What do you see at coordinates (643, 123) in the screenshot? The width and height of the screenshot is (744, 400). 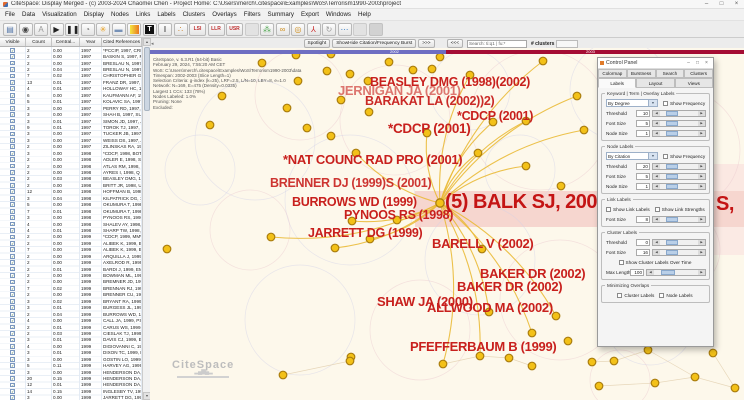 I see `font-size-value: 5` at bounding box center [643, 123].